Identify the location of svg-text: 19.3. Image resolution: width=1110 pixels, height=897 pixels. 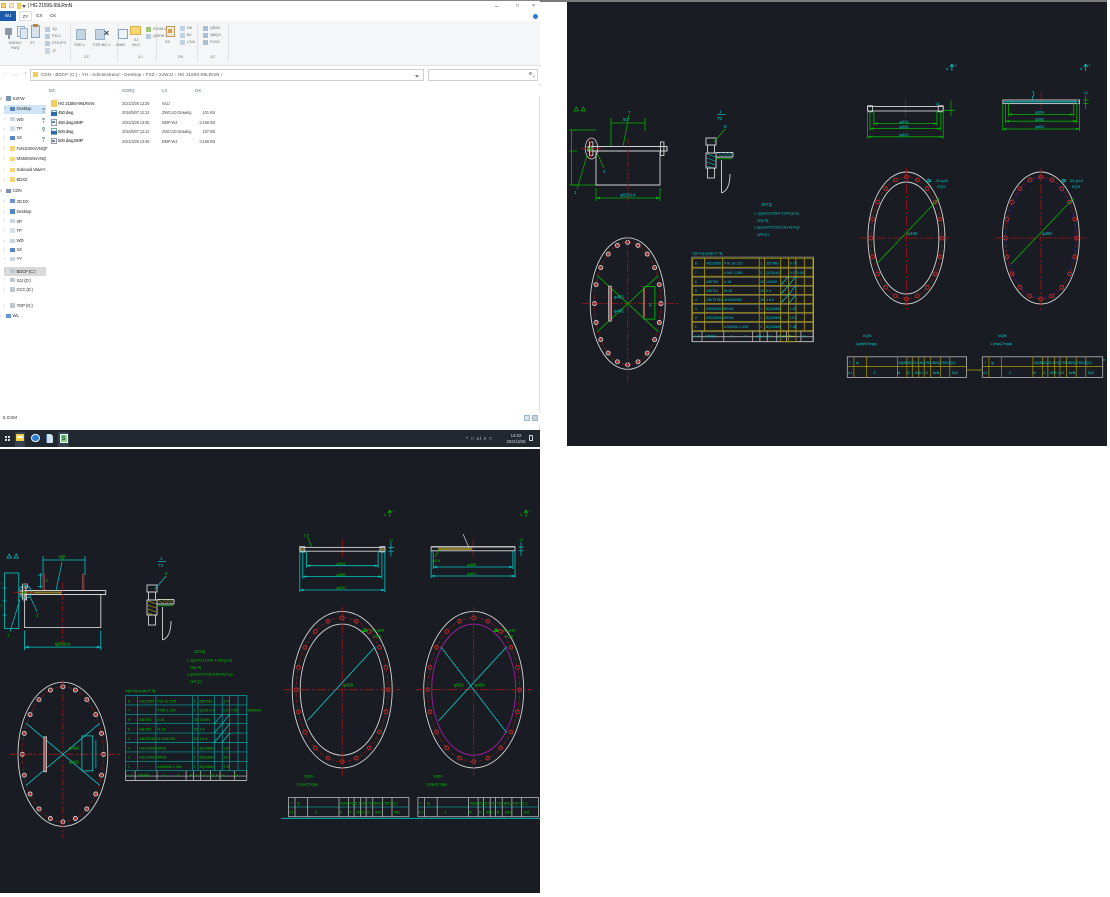
(793, 318).